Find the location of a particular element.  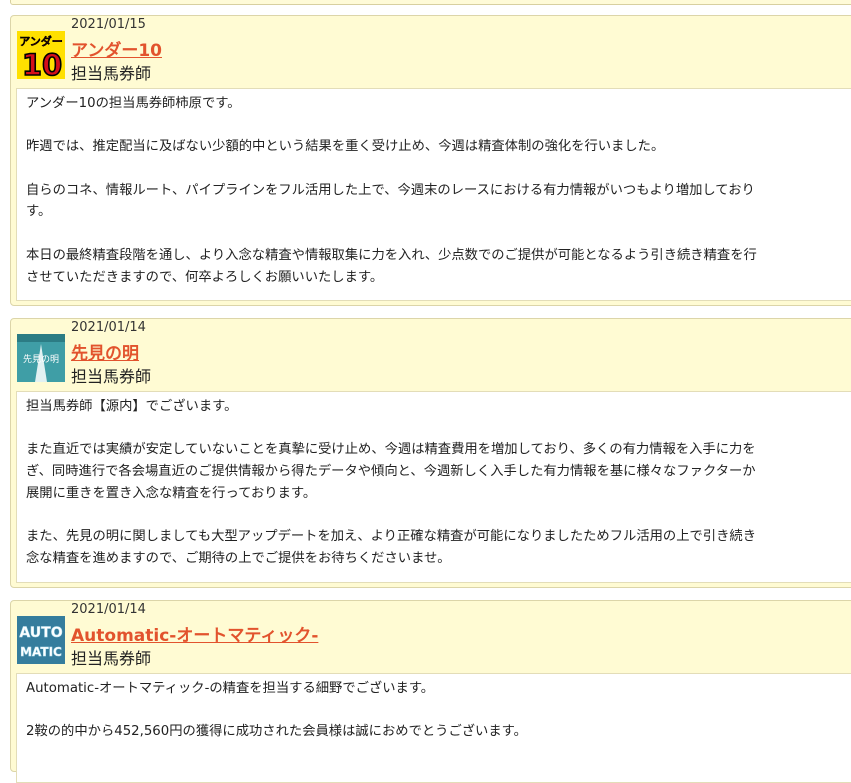

post-title-link: Automatic-オートマティック- is located at coordinates (194, 633).